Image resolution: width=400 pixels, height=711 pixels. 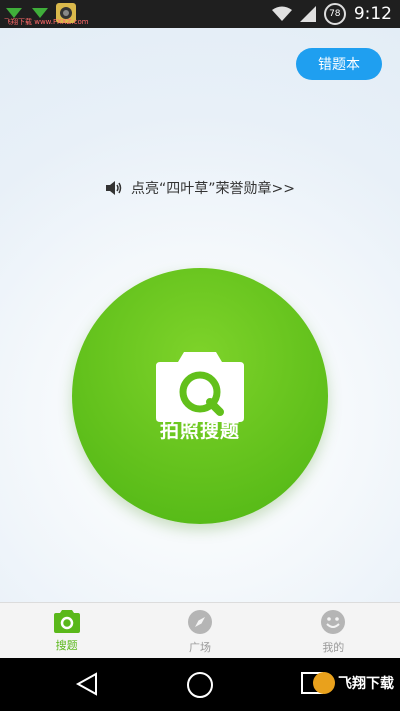 I want to click on watermark-logo-text: 飞翔下载, so click(x=366, y=684).